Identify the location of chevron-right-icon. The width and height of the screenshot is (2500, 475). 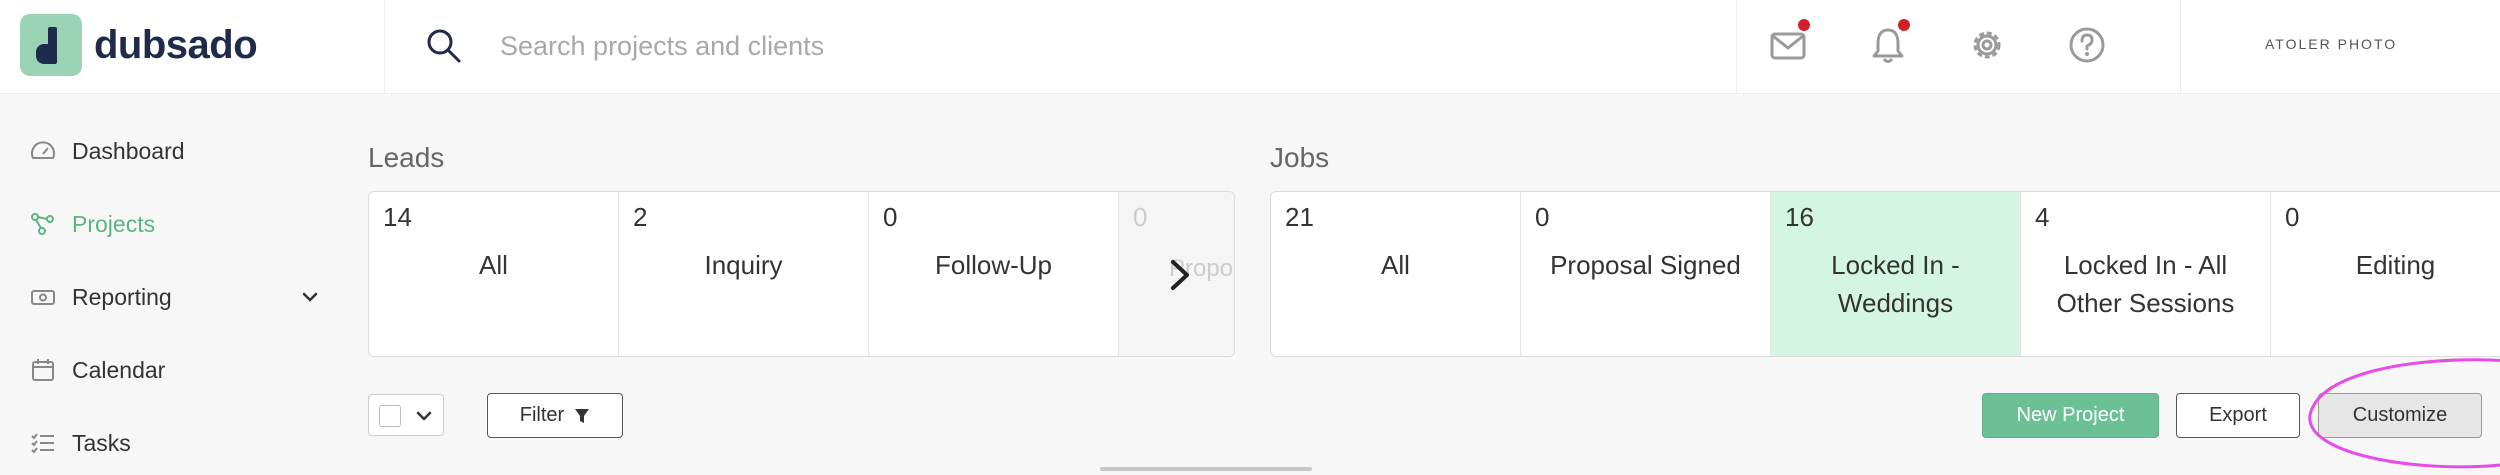
(1180, 275).